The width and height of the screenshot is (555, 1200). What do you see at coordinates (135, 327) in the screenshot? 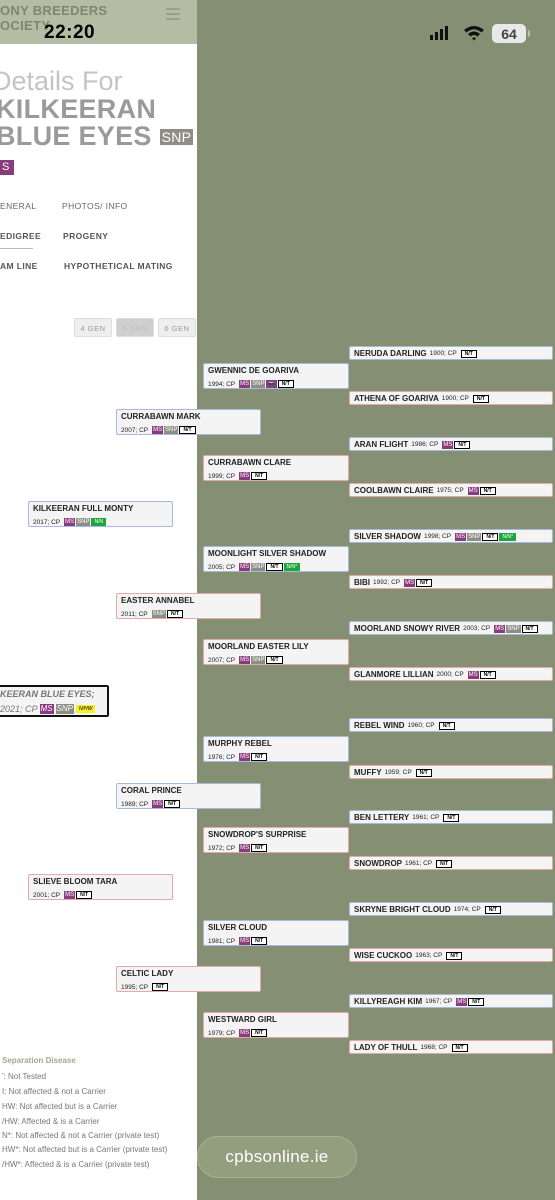
I see `gen-5-button: 5 GEN` at bounding box center [135, 327].